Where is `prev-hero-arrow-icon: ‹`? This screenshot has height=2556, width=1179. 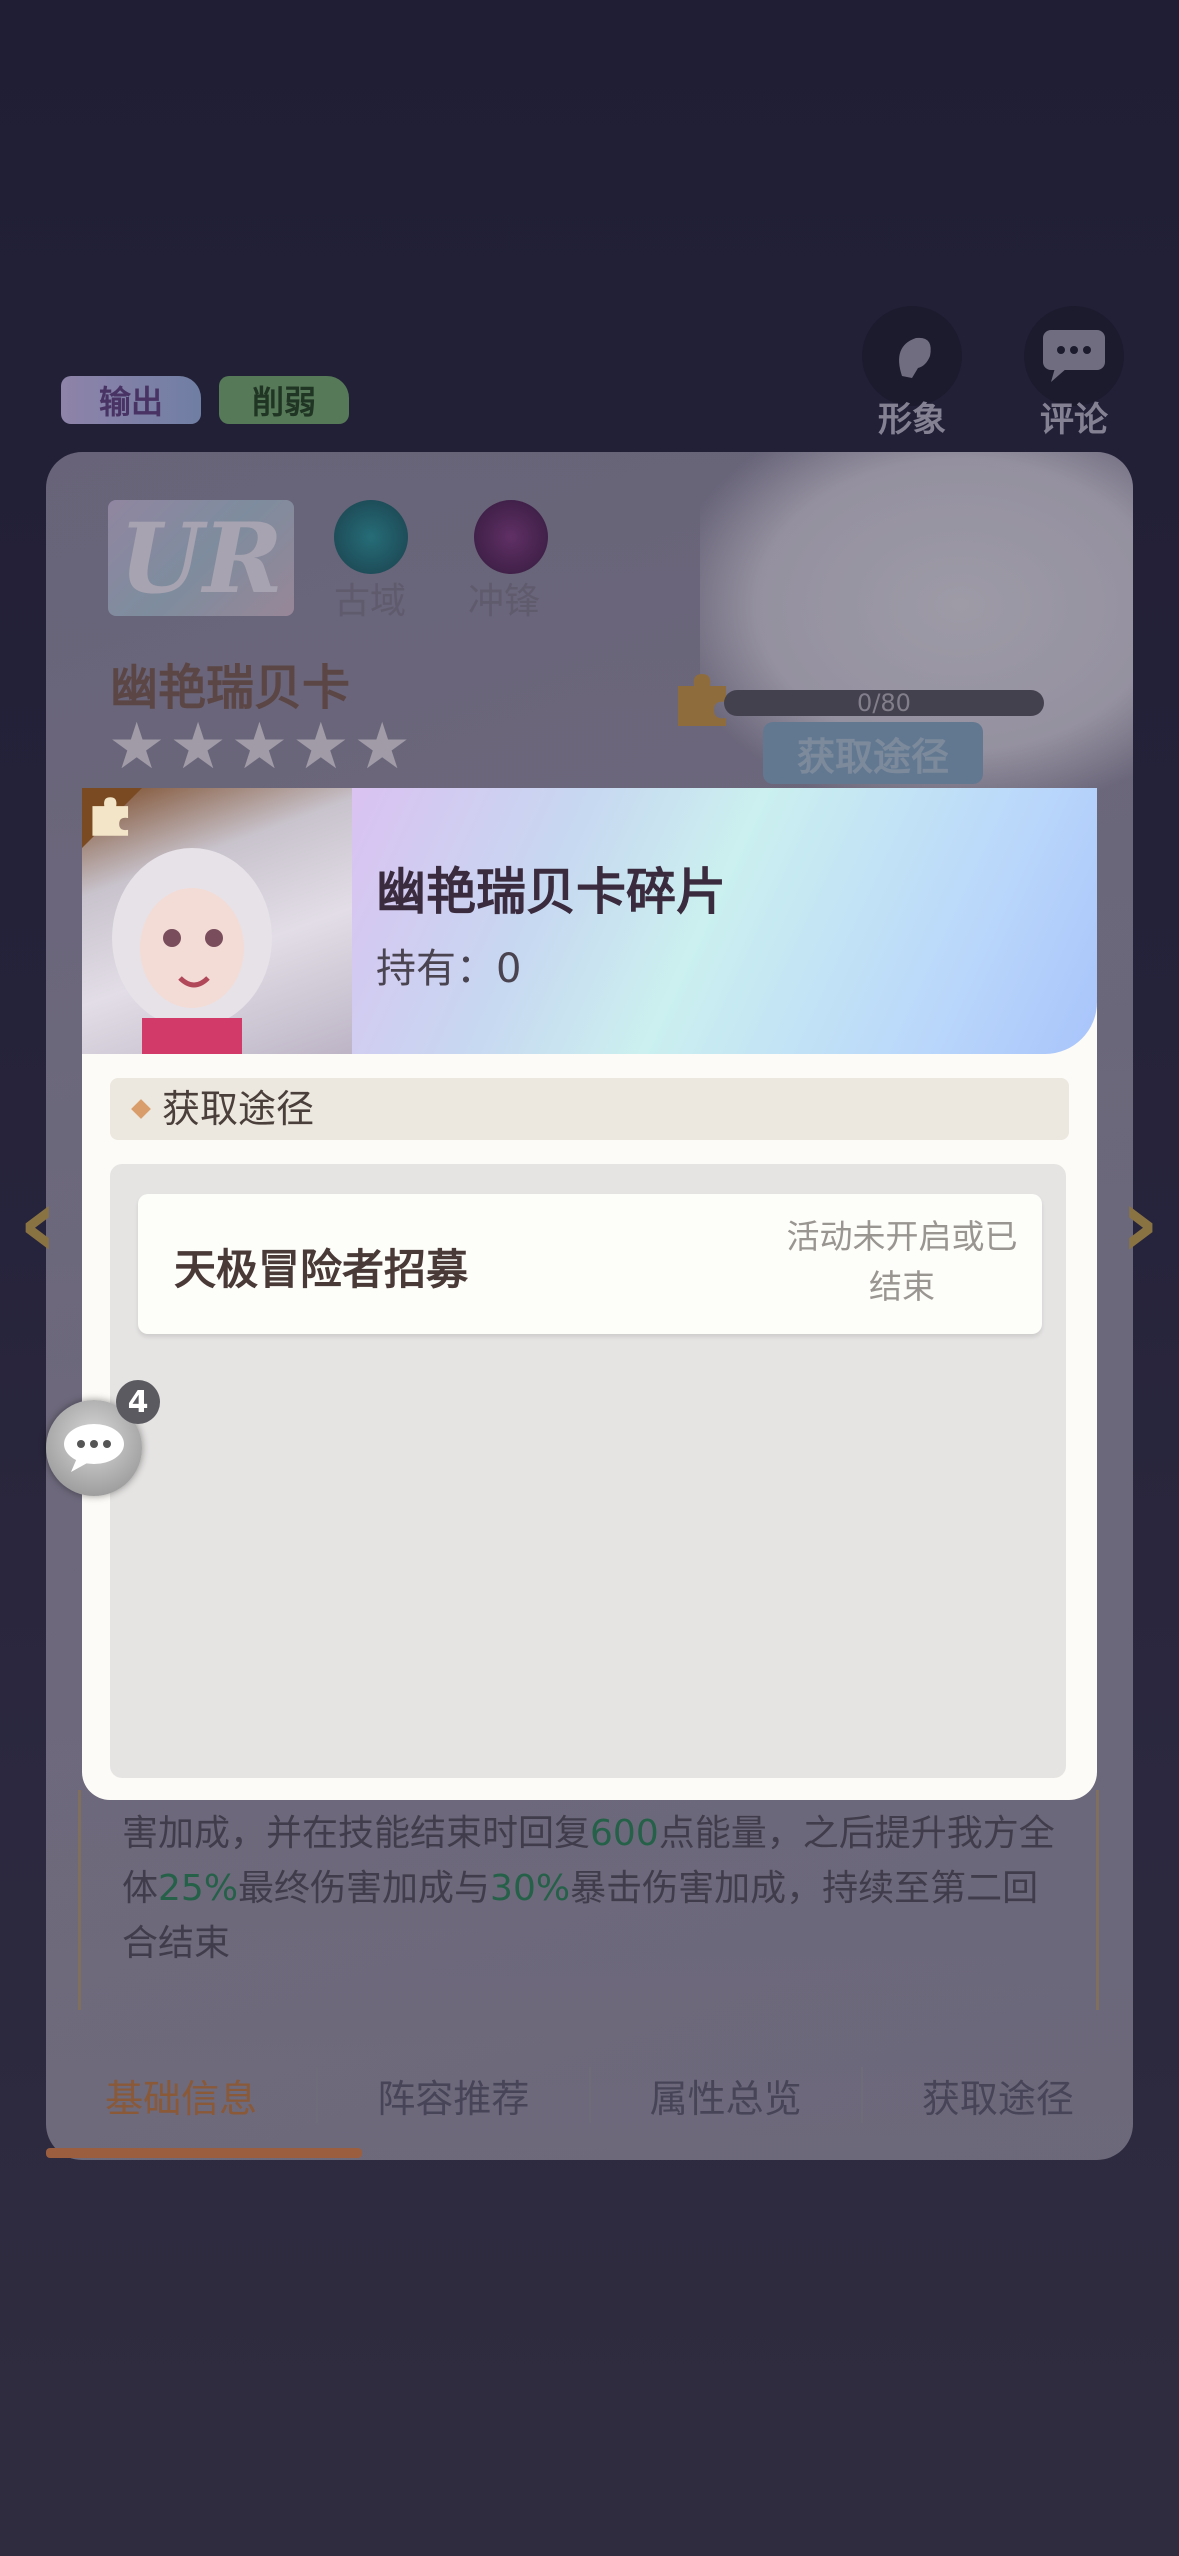 prev-hero-arrow-icon: ‹ is located at coordinates (38, 1223).